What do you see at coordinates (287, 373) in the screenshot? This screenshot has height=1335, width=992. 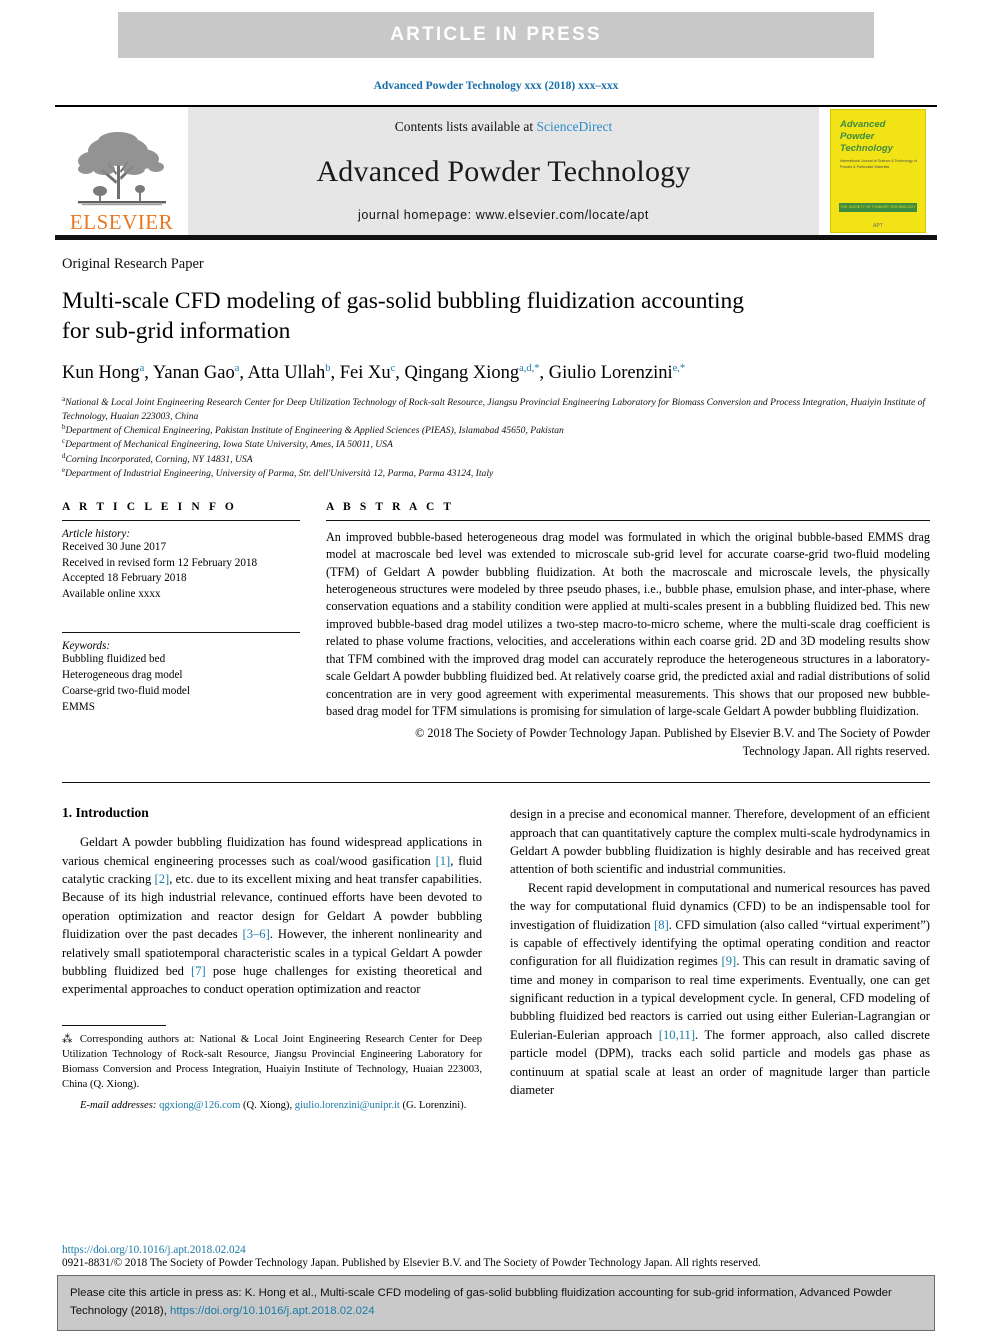 I see `author-name: Atta Ullah` at bounding box center [287, 373].